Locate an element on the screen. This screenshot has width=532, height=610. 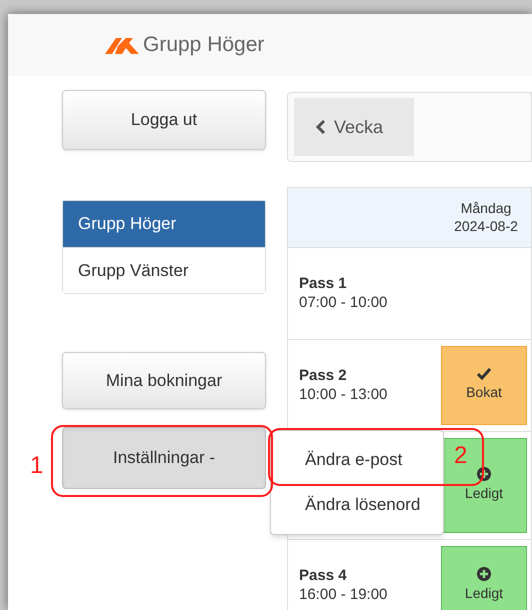
logout-button: Logga ut is located at coordinates (164, 120).